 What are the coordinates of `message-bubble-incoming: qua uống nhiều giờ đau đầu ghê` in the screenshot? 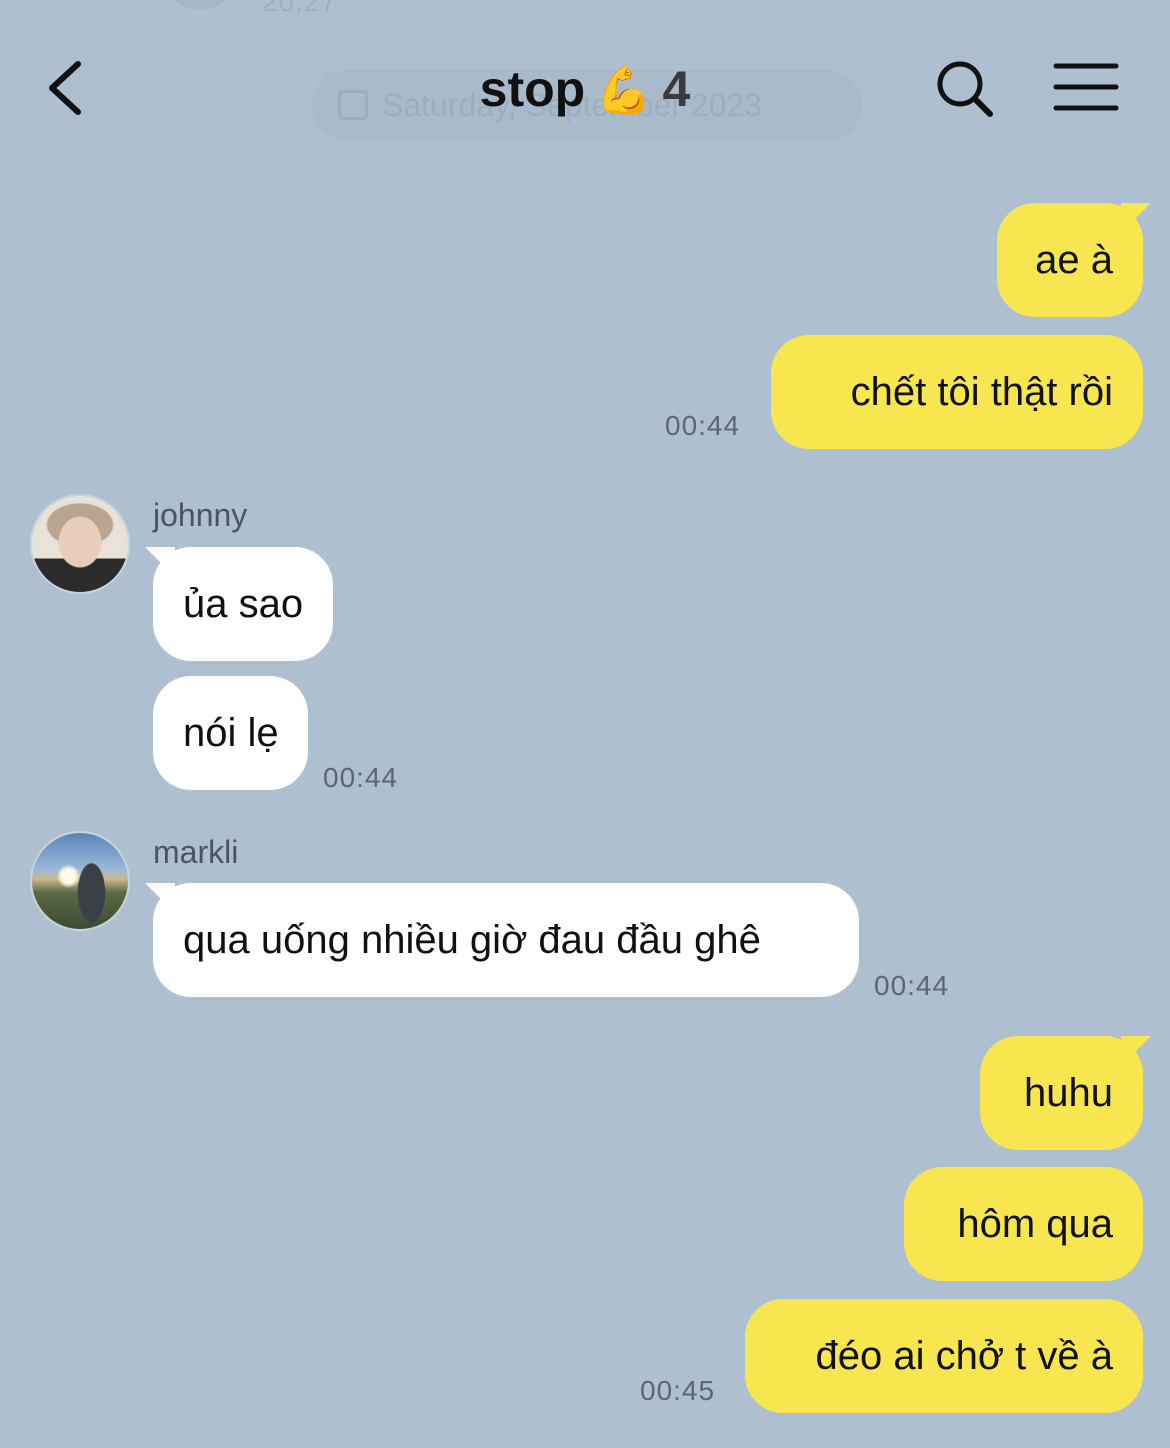 It's located at (502, 940).